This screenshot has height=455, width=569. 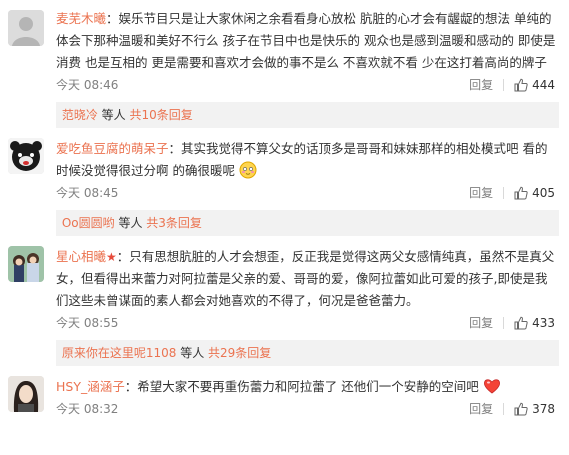 I want to click on comment-meta: 今天 08:46 回复 444, so click(x=307, y=85).